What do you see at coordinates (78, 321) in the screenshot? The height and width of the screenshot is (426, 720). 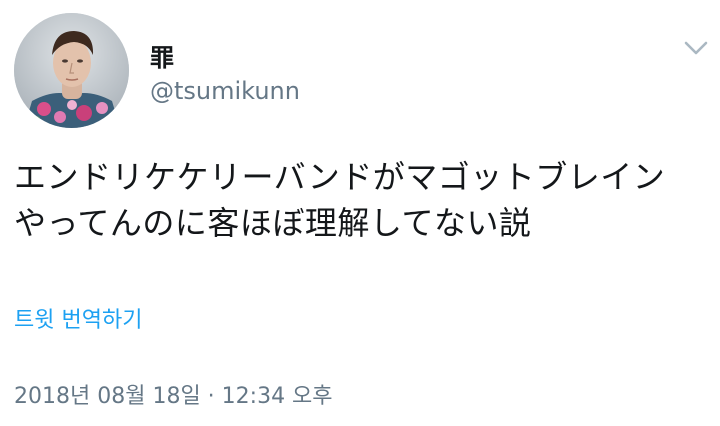 I see `translate-tweet-link: 트윗 번역하기` at bounding box center [78, 321].